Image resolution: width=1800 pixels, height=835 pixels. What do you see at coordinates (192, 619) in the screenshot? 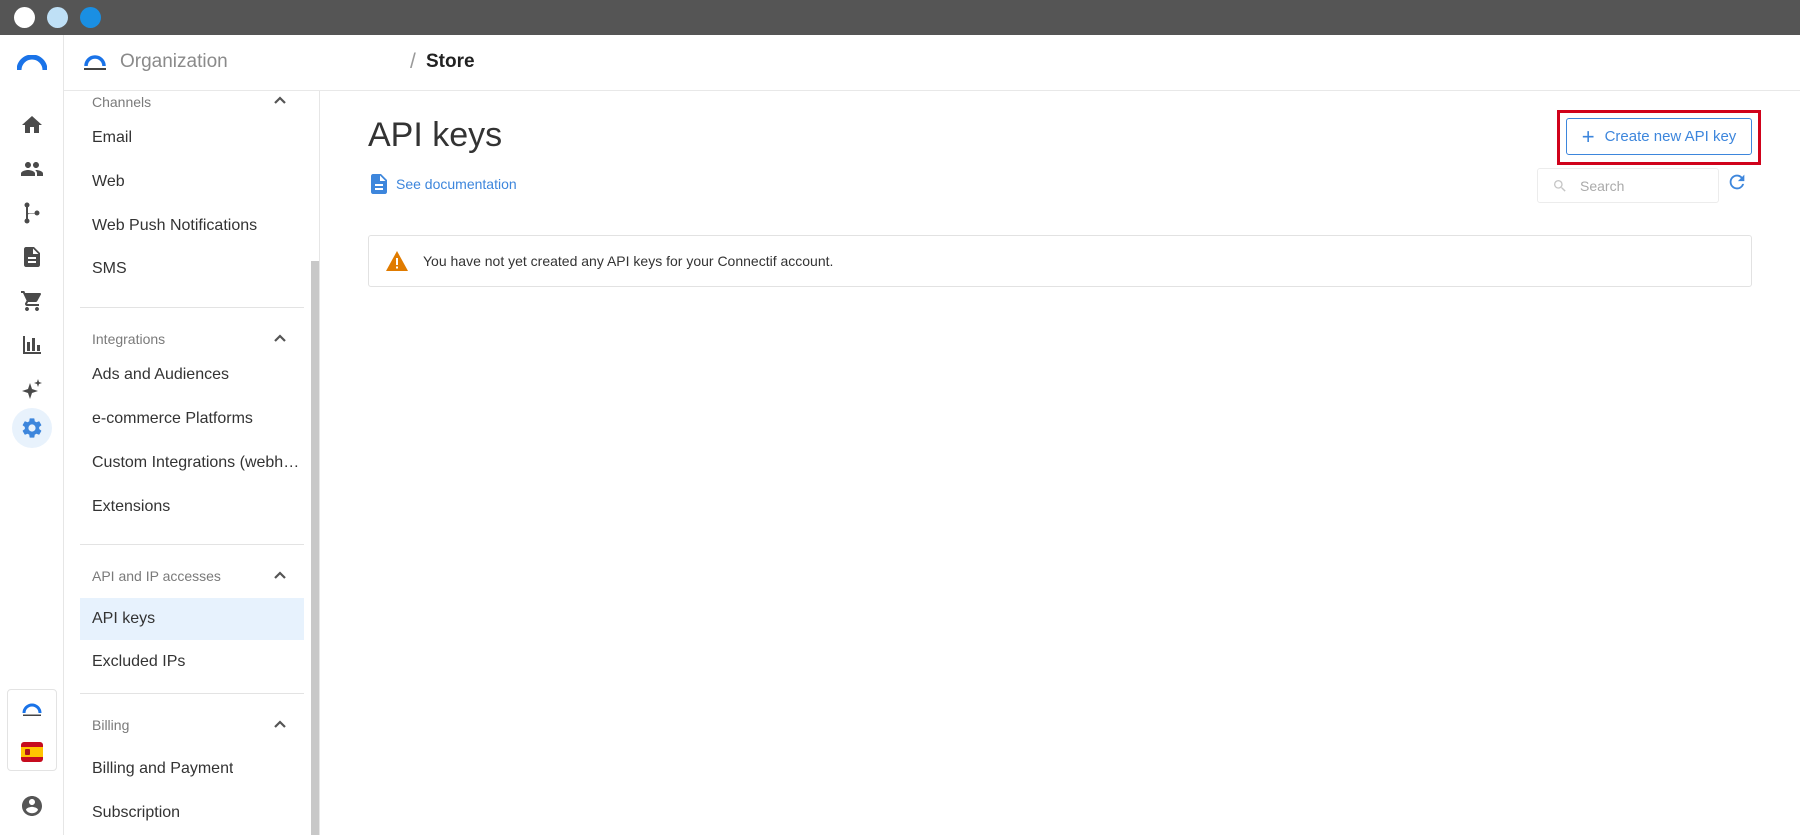
I see `sidebar-item-api-keys: API keys` at bounding box center [192, 619].